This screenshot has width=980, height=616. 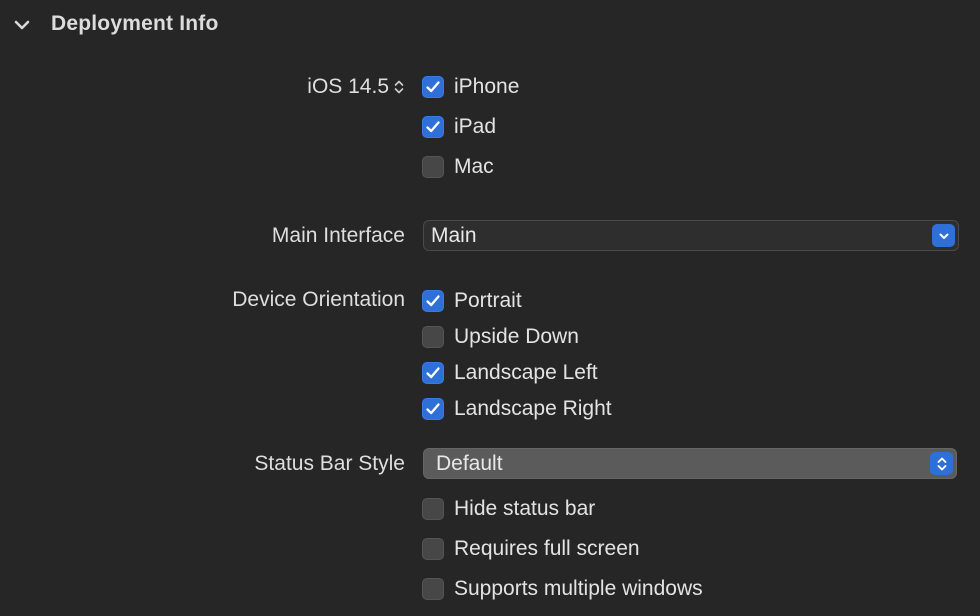 I want to click on section-title: Deployment Info, so click(x=135, y=23).